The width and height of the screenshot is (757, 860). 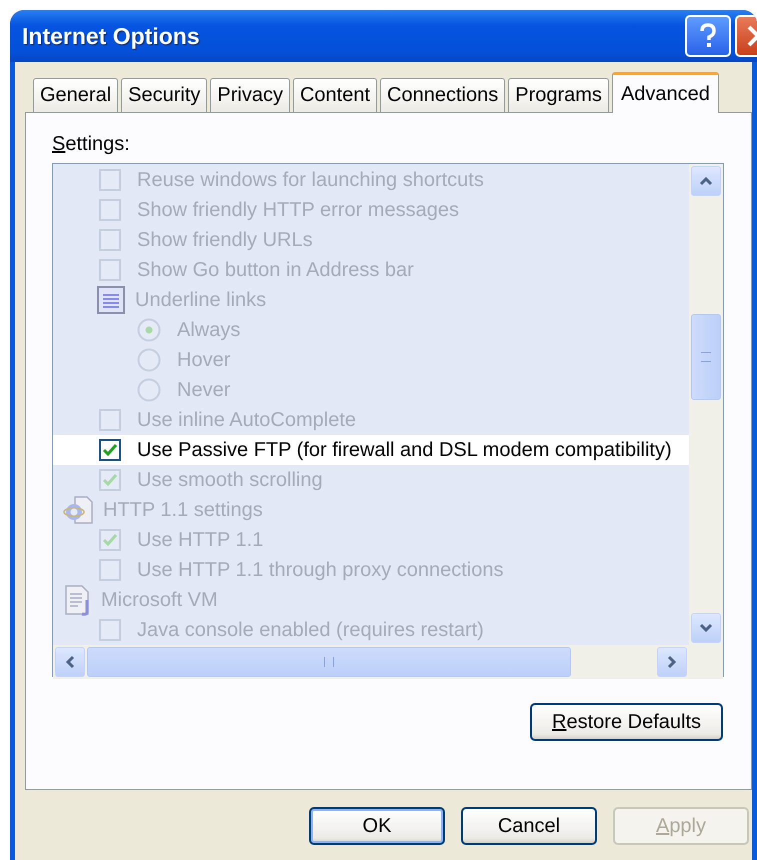 I want to click on scroll-up-button, so click(x=706, y=181).